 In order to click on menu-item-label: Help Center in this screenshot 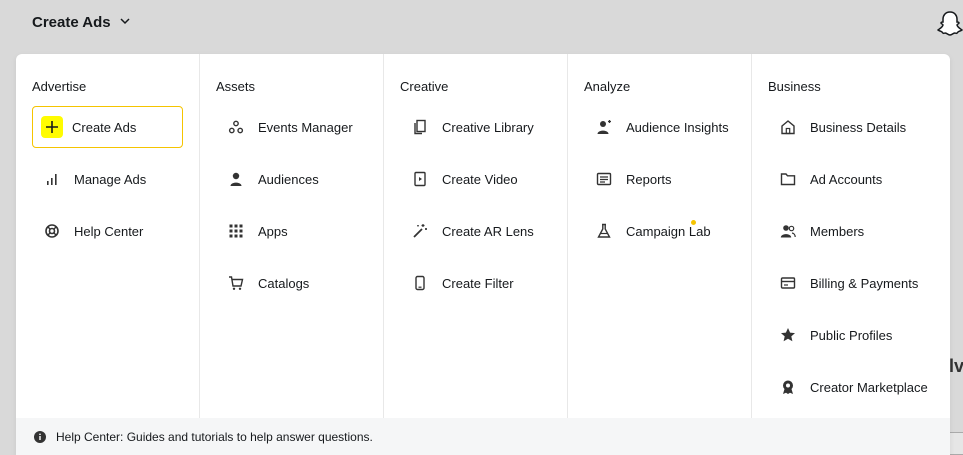, I will do `click(109, 231)`.